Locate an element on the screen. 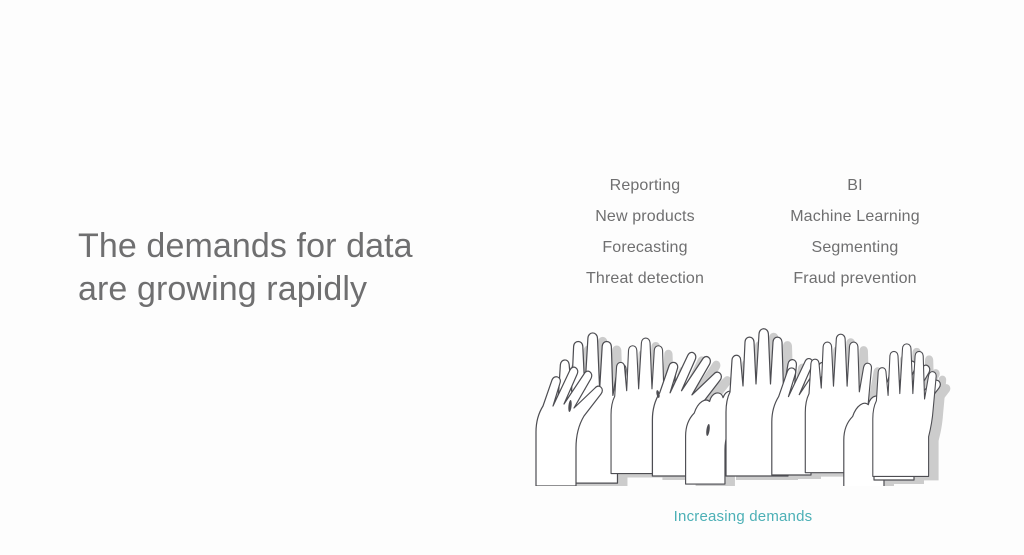  list-item: Fraud prevention is located at coordinates (855, 278).